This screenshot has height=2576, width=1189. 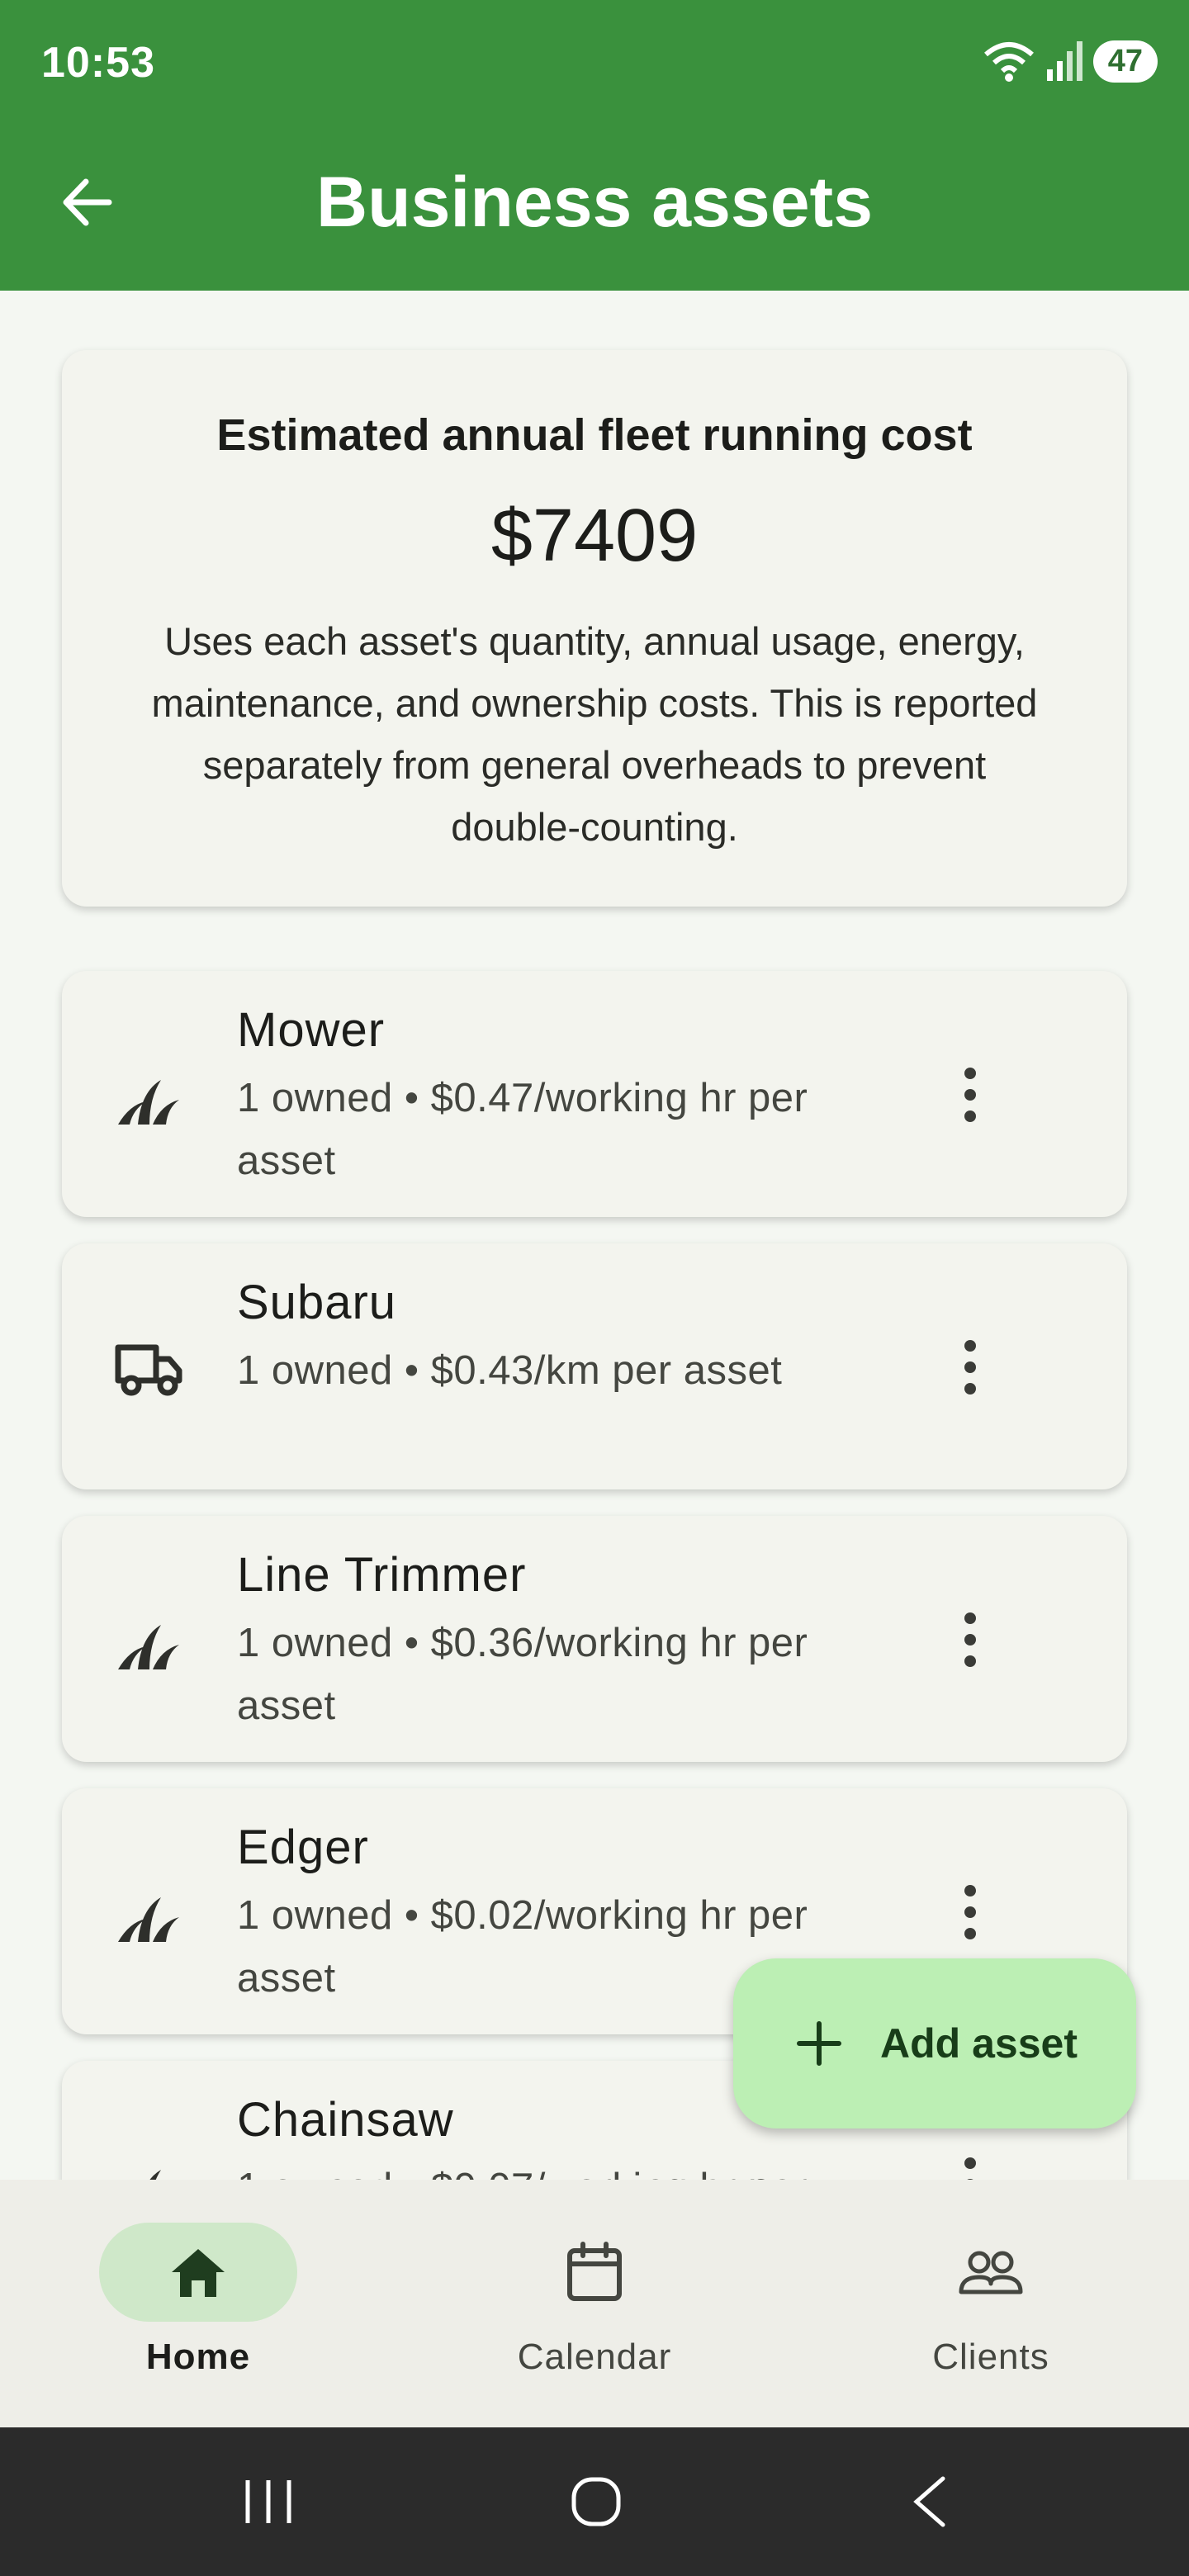 I want to click on plus-icon, so click(x=819, y=2043).